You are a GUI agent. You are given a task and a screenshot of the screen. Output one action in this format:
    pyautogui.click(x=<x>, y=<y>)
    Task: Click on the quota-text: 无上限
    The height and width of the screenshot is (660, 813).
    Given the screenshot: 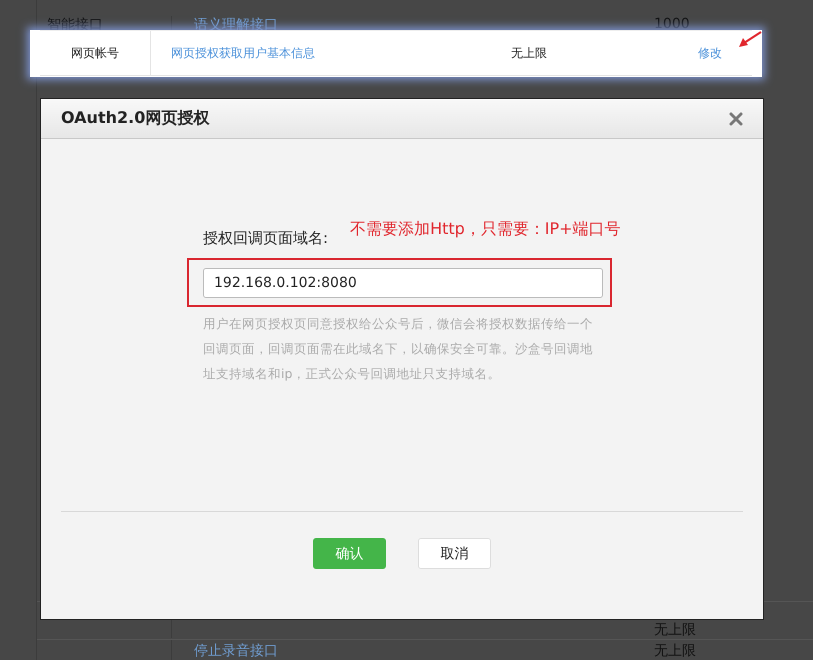 What is the action you would take?
    pyautogui.click(x=529, y=53)
    